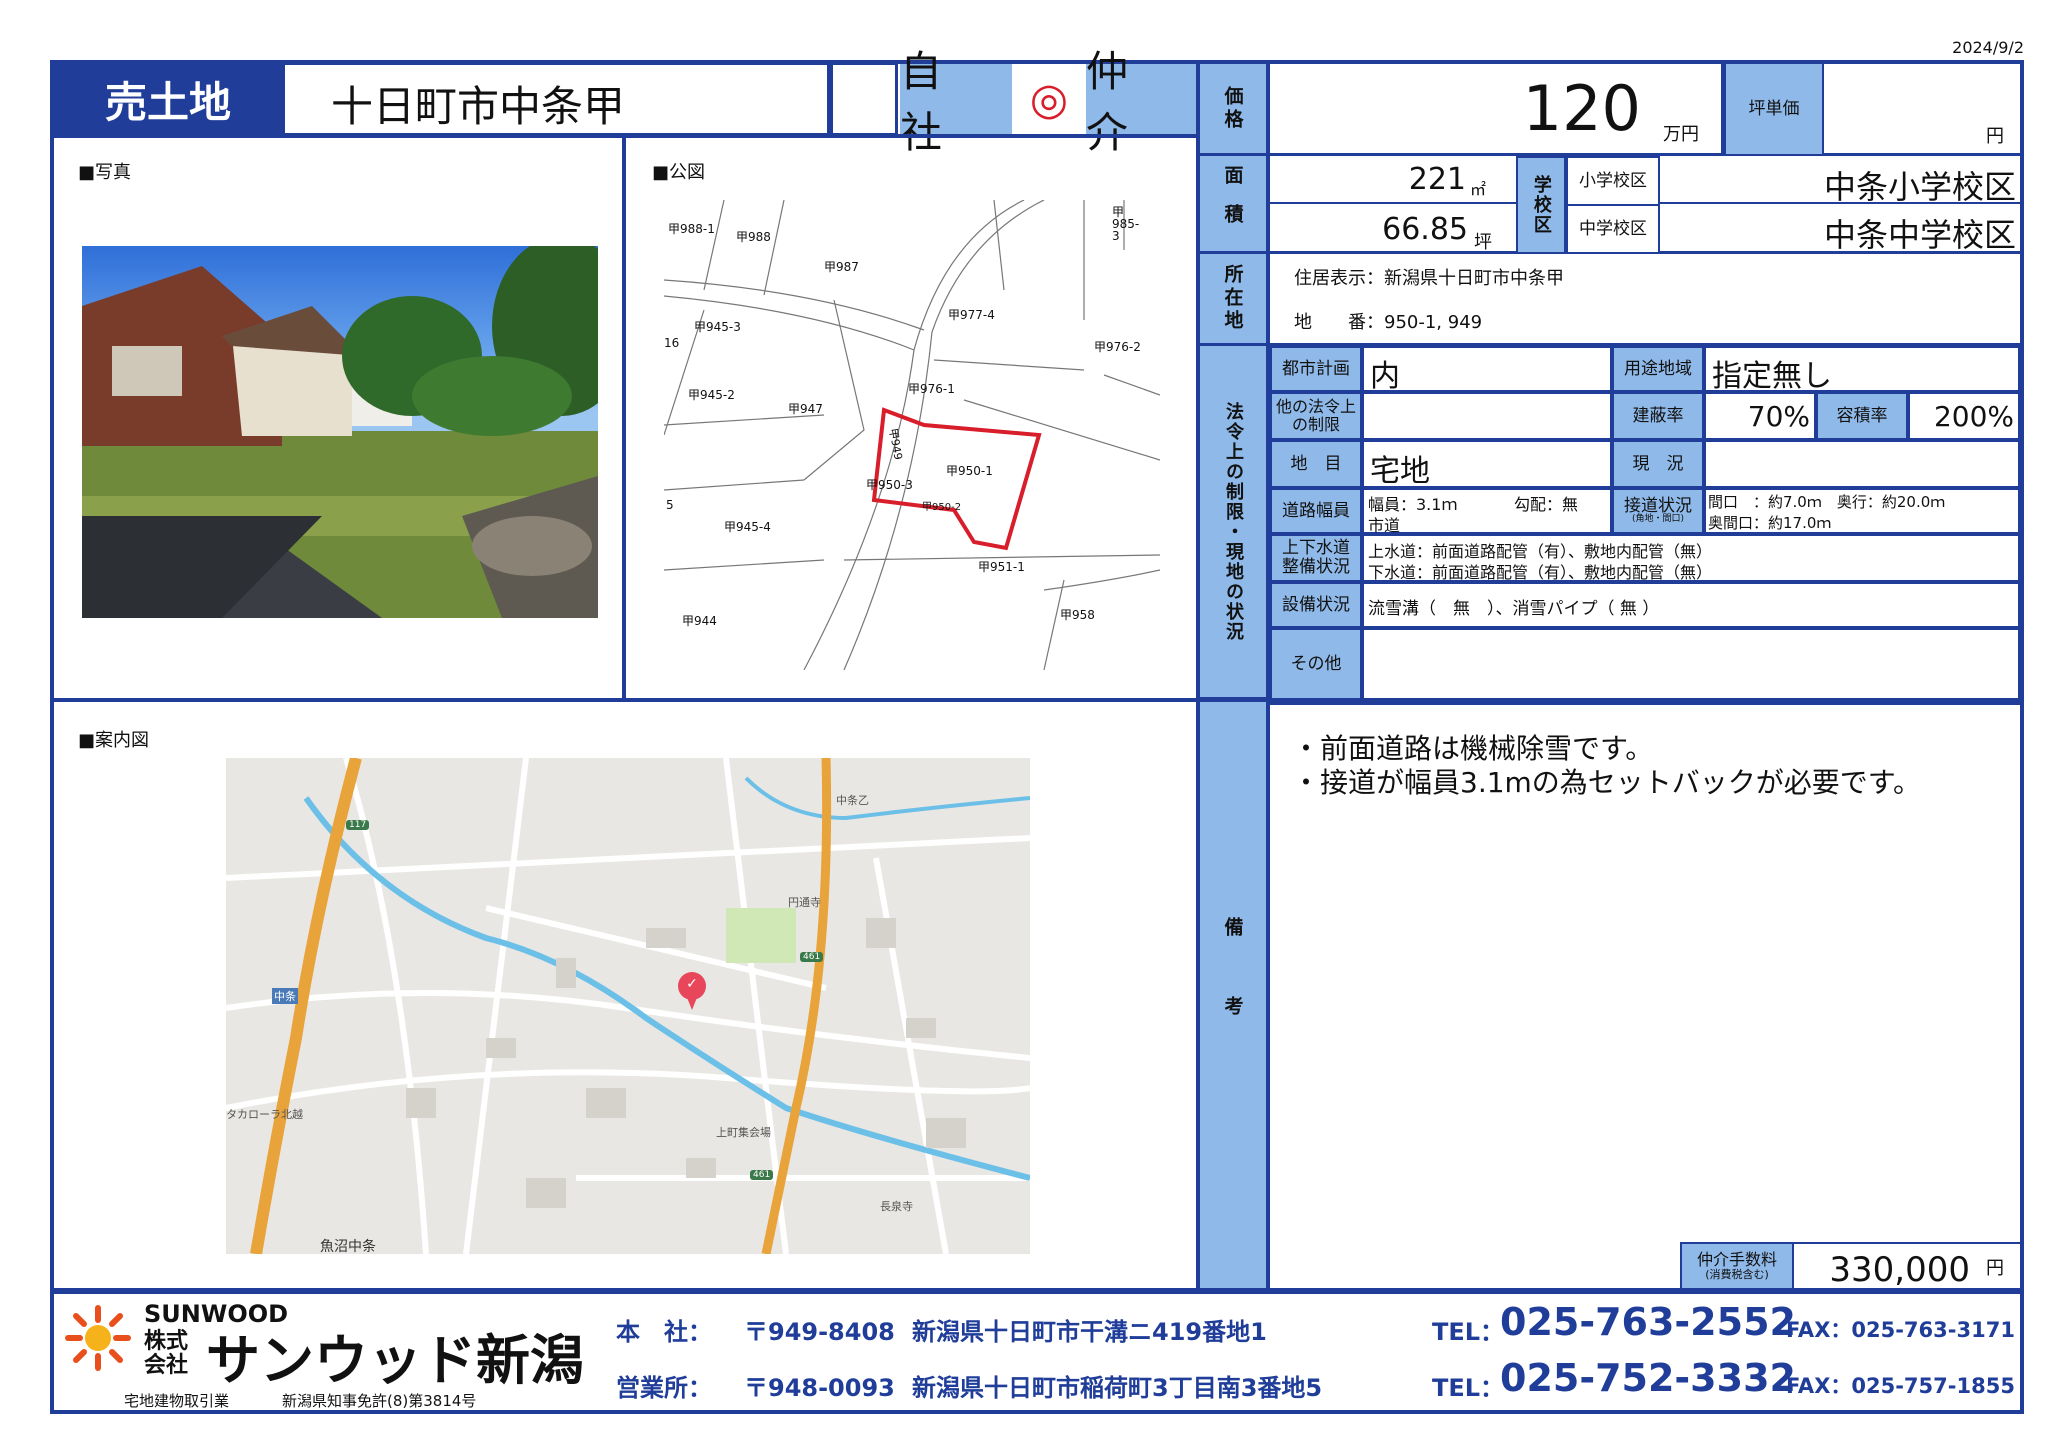 This screenshot has width=2048, height=1446. What do you see at coordinates (747, 527) in the screenshot?
I see `plat-label: 甲945-4` at bounding box center [747, 527].